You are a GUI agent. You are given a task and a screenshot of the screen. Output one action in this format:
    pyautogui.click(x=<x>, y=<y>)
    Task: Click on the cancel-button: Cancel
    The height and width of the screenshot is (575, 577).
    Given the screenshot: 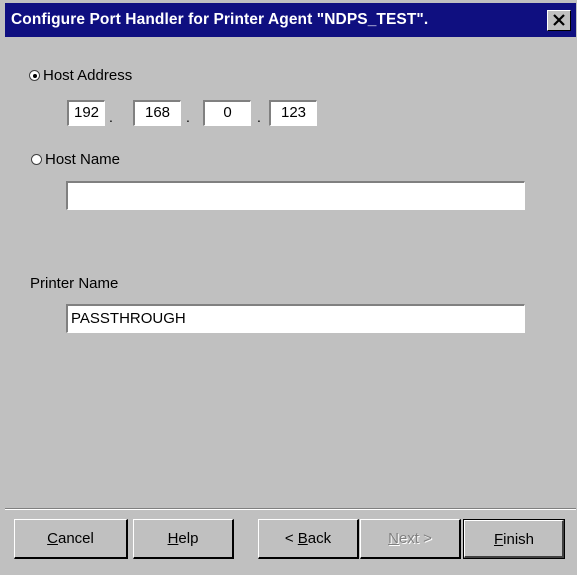 What is the action you would take?
    pyautogui.click(x=71, y=539)
    